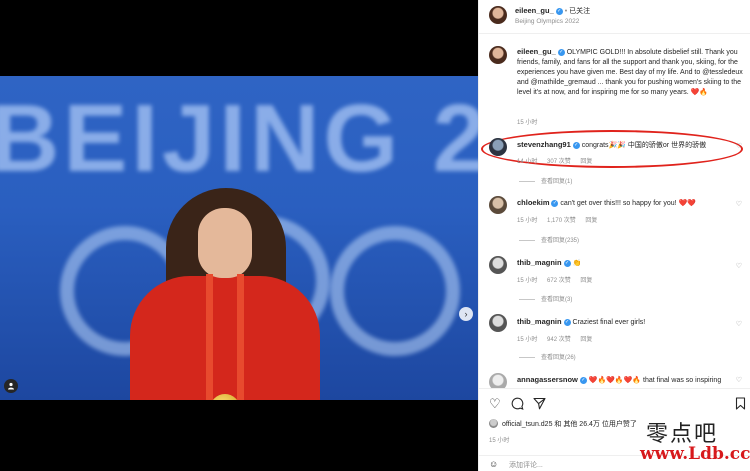  Describe the element at coordinates (579, 11) in the screenshot. I see `follow-button: 已关注` at that location.